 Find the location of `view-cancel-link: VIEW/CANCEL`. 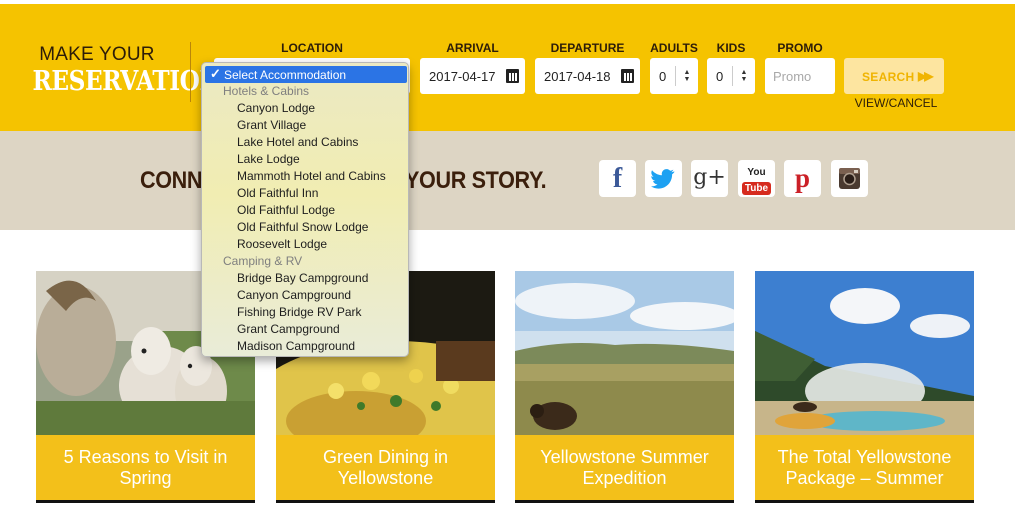

view-cancel-link: VIEW/CANCEL is located at coordinates (896, 103).